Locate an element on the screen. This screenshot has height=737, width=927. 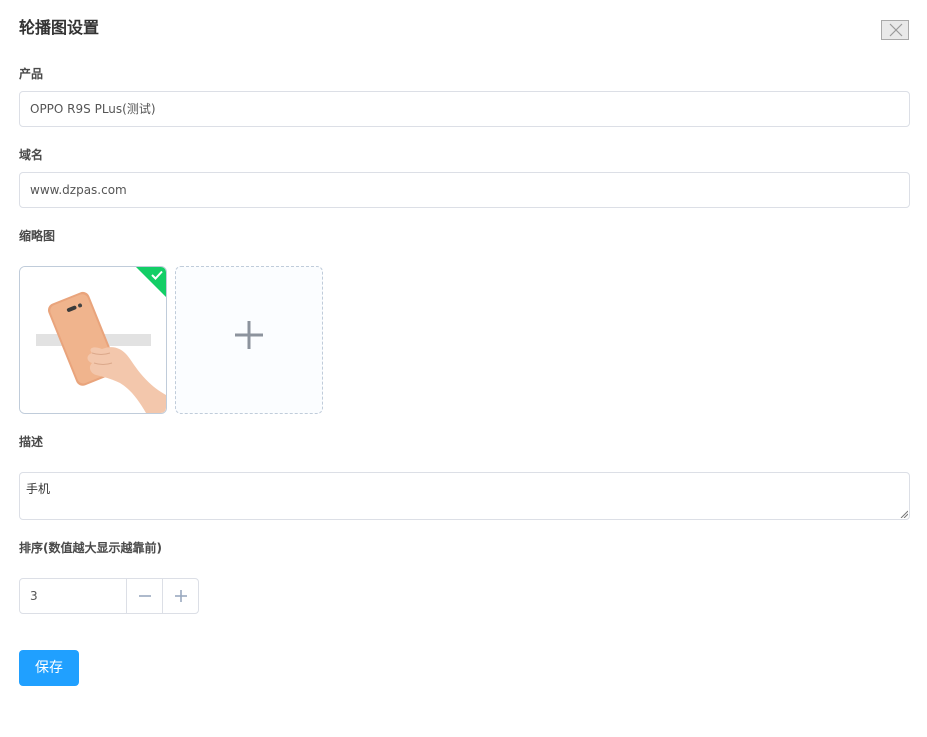
check-icon is located at coordinates (157, 275).